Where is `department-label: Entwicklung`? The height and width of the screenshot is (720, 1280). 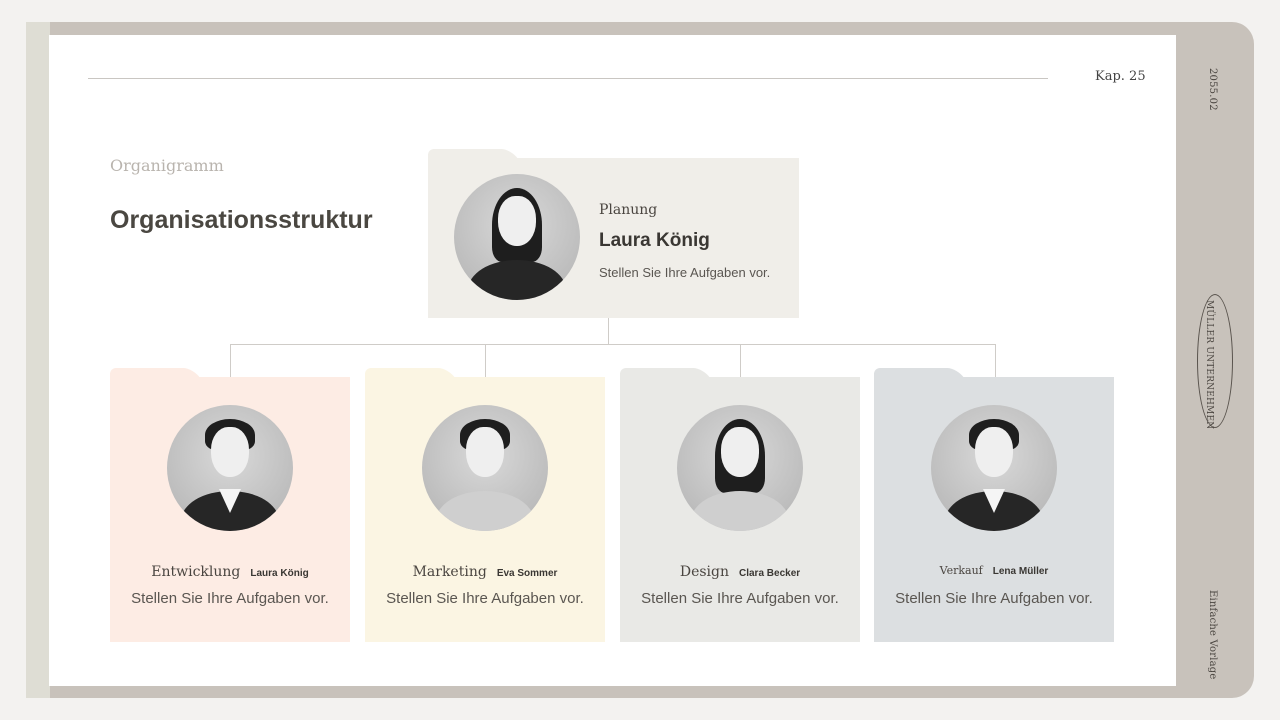
department-label: Entwicklung is located at coordinates (196, 572).